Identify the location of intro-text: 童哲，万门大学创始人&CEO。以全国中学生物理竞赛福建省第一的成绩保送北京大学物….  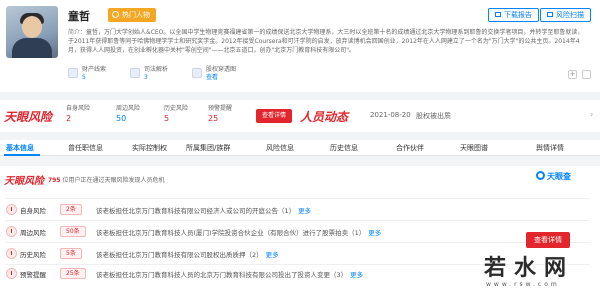
(326, 41).